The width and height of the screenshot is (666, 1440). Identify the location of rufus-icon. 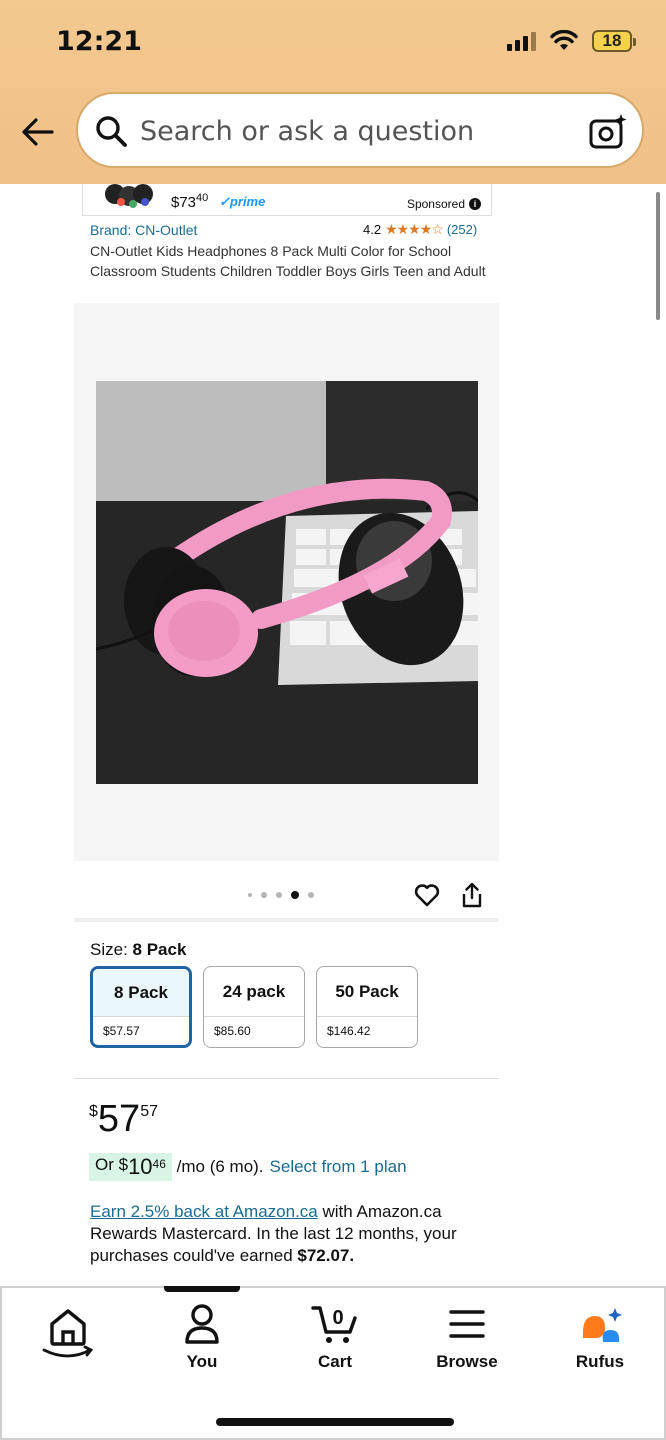
(602, 1325).